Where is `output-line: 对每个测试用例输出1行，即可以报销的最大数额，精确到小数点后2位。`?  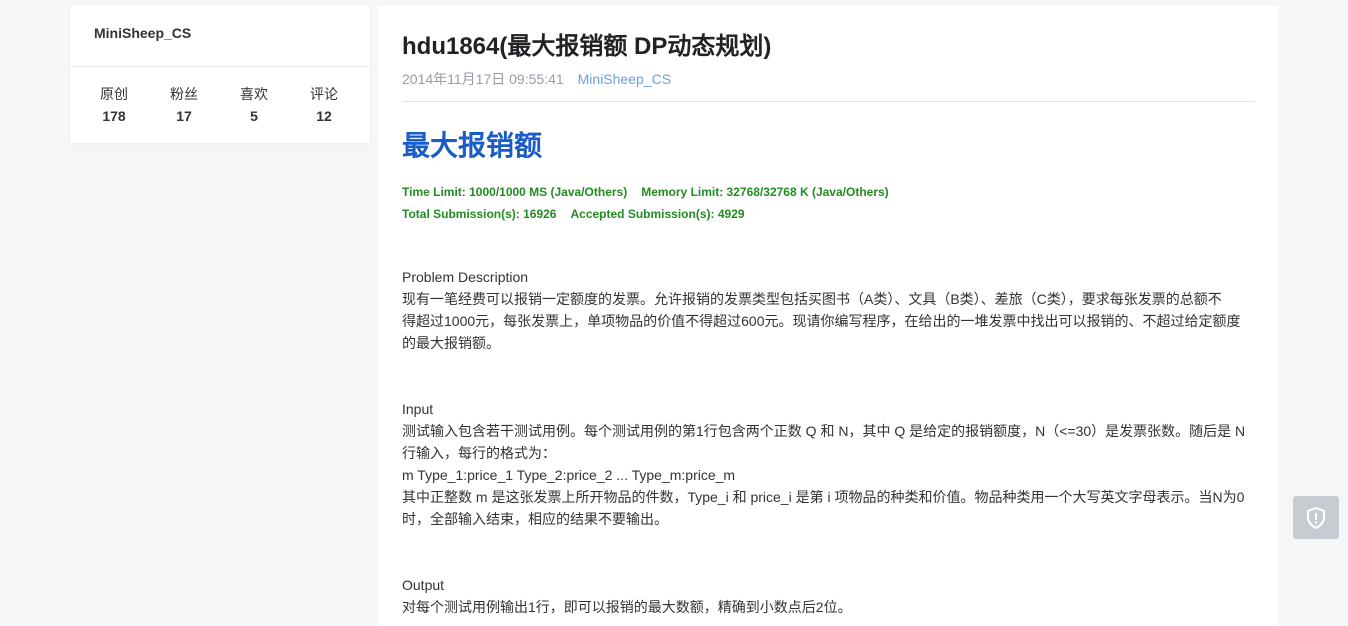
output-line: 对每个测试用例输出1行，即可以报销的最大数额，精确到小数点后2位。 is located at coordinates (627, 607).